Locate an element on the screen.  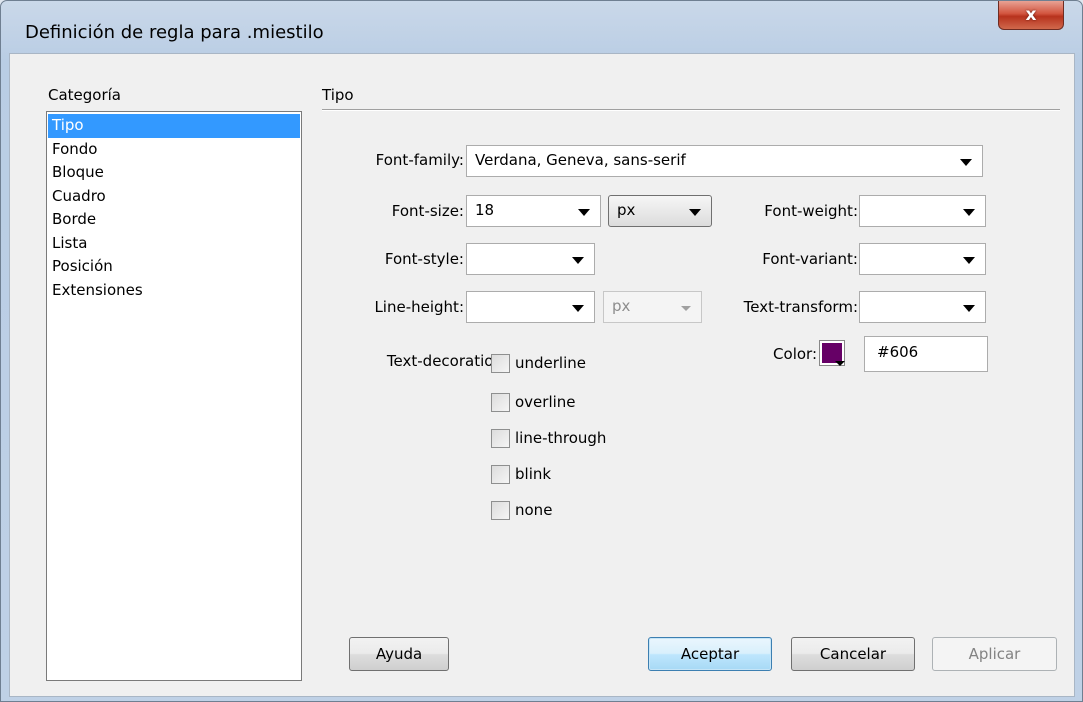
line-through-label: line-through is located at coordinates (561, 438).